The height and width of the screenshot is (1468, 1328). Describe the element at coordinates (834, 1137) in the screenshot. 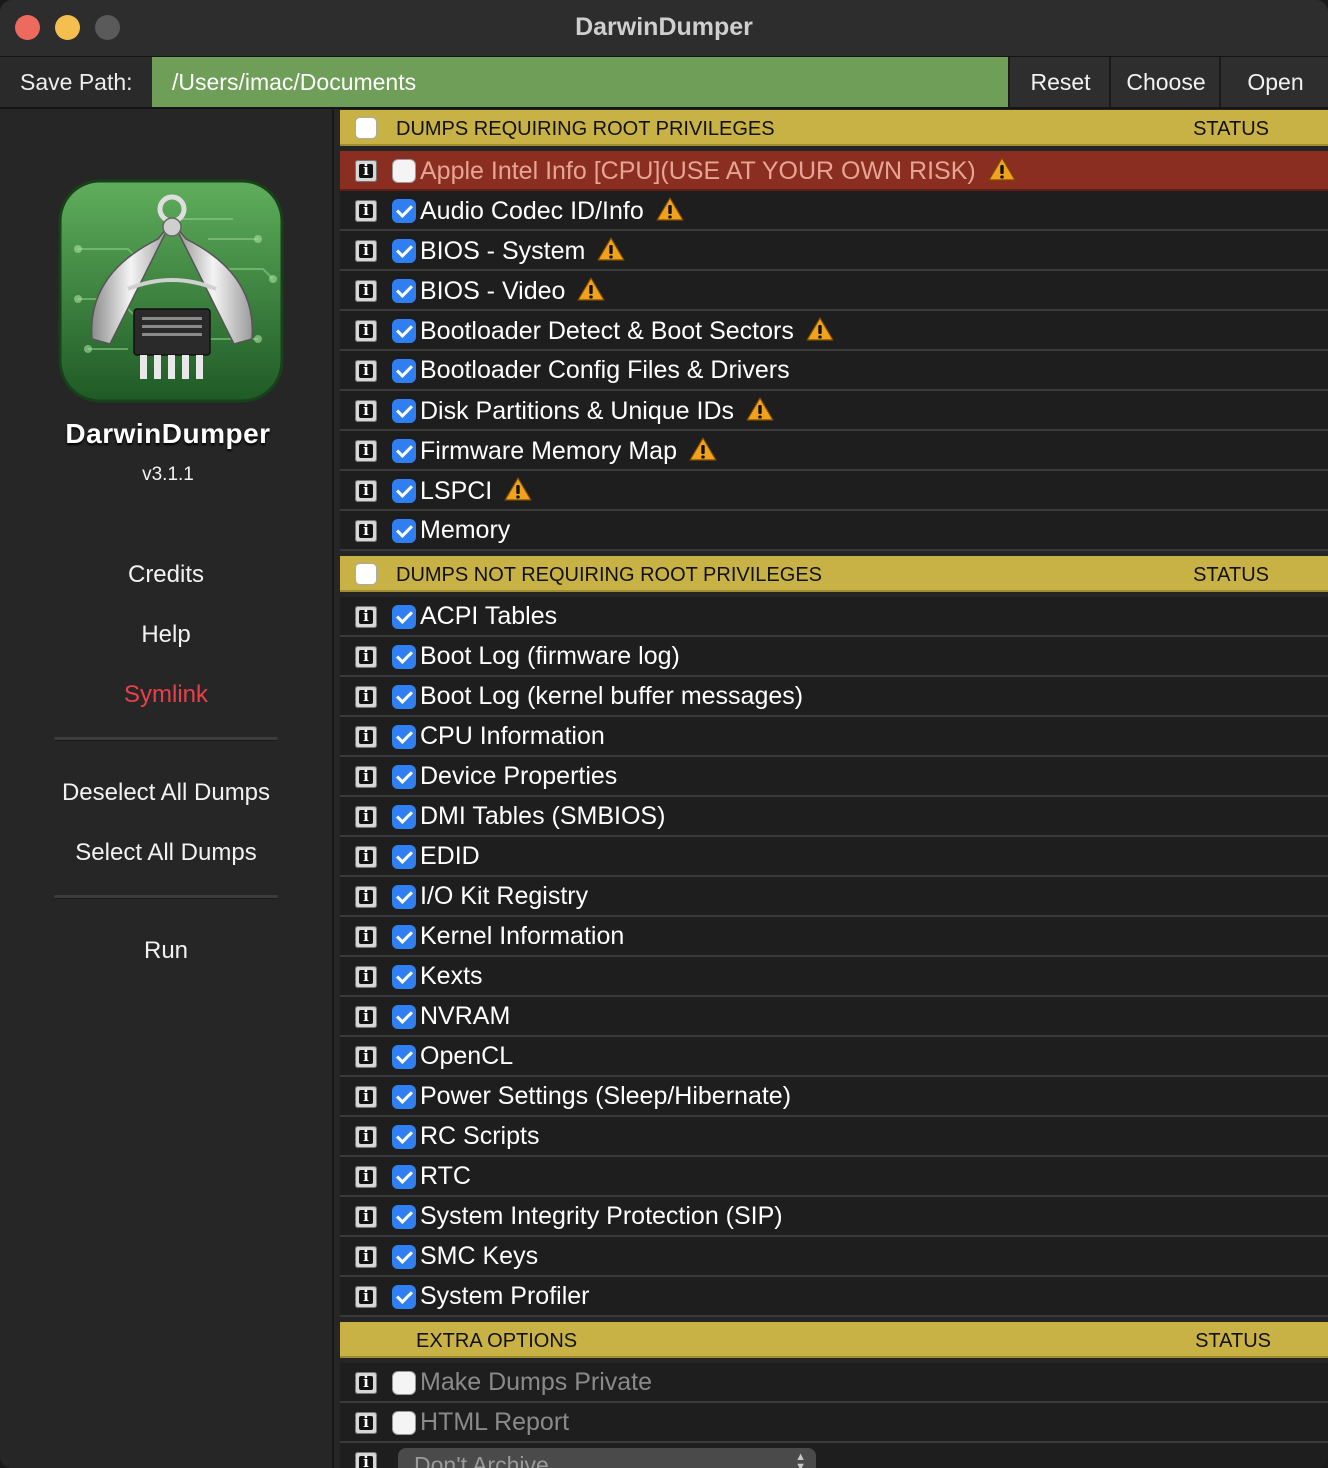

I see `dump-row: RC Scripts` at that location.